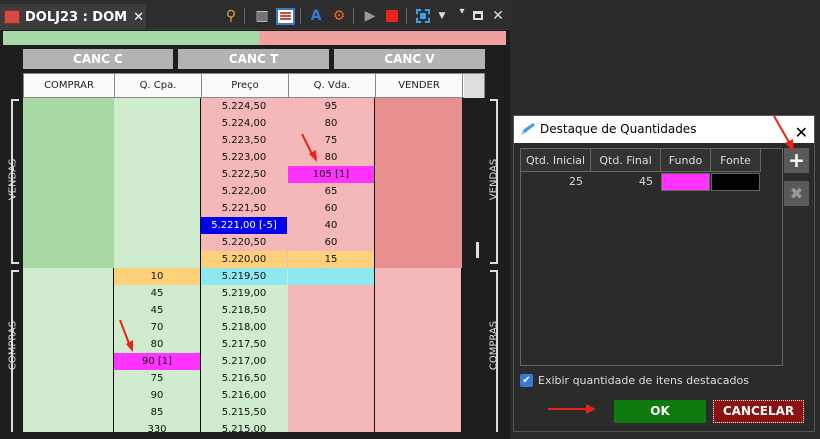 The width and height of the screenshot is (820, 439). I want to click on price-cell: 5.219,50, so click(244, 276).